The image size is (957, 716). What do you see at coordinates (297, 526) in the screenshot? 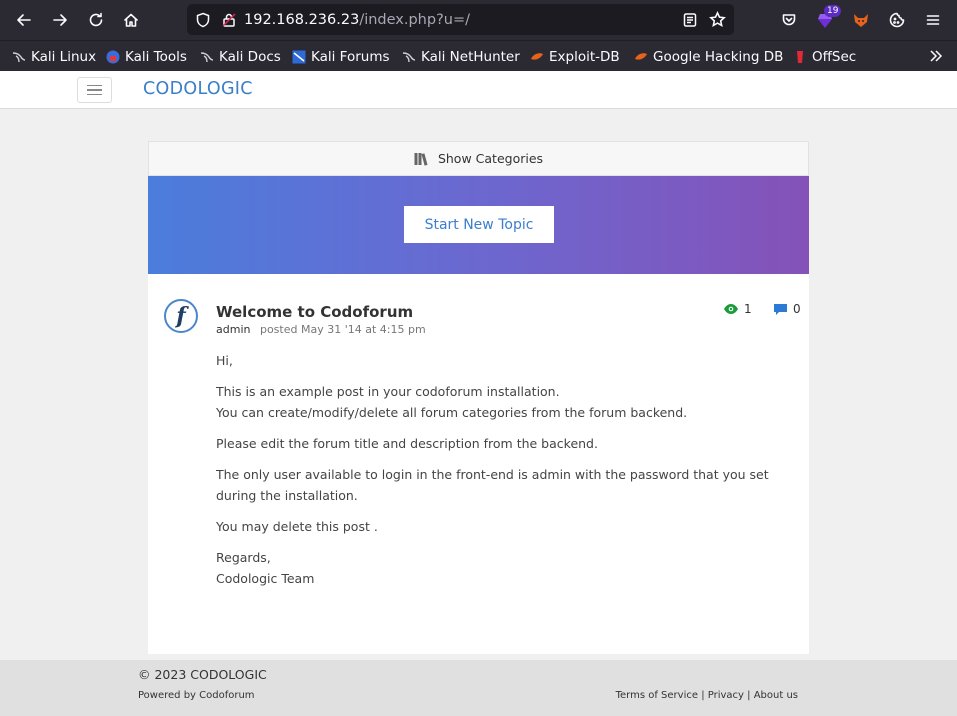
I see `post-text: You may delete this post .` at bounding box center [297, 526].